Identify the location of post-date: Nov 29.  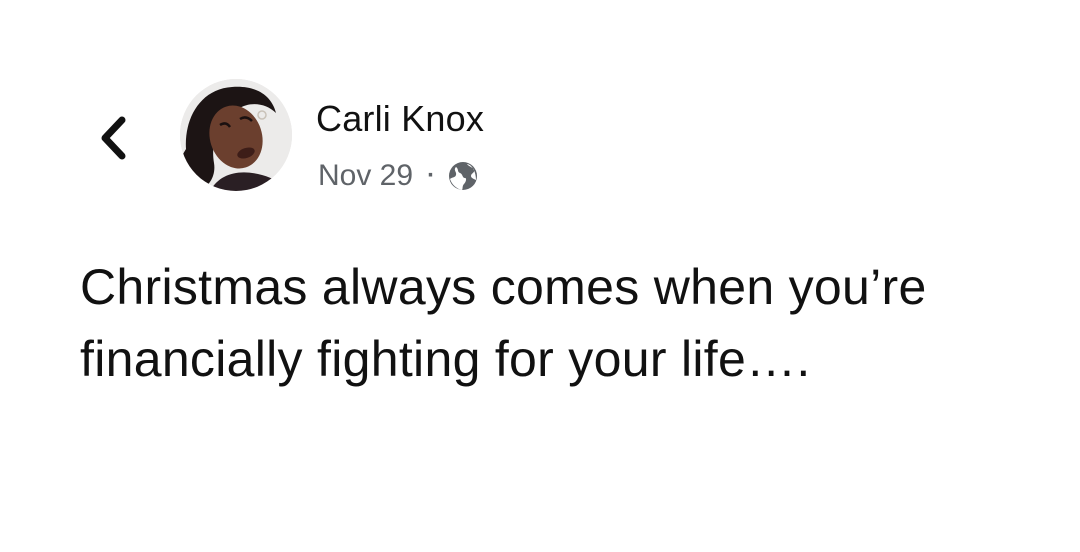
(365, 176).